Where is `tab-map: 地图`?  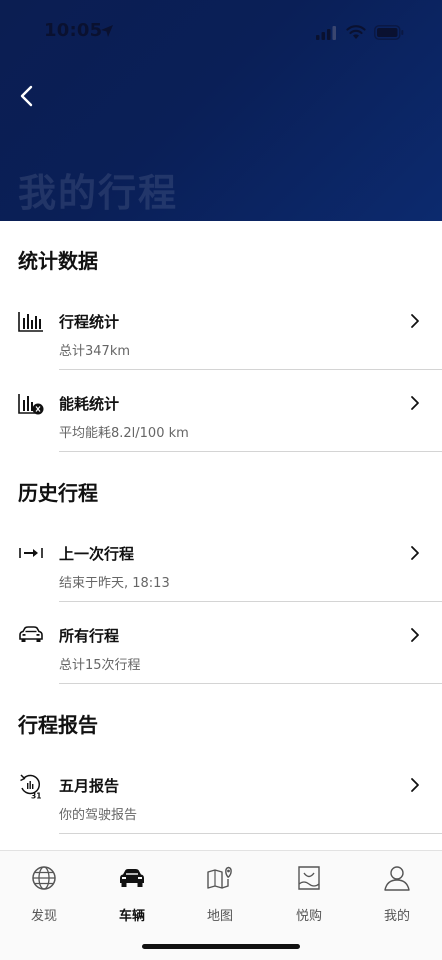 tab-map: 地图 is located at coordinates (220, 893).